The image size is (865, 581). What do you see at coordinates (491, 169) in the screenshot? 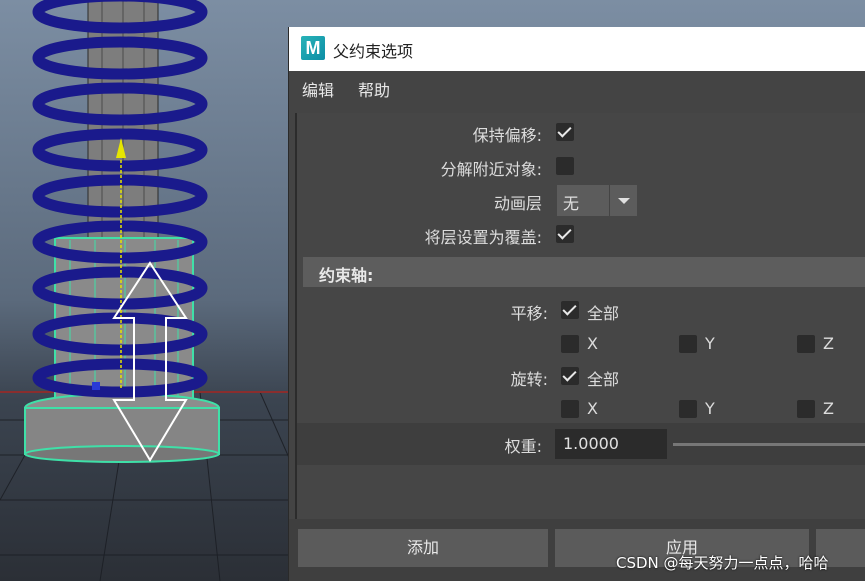
I see `decompose-target-label: 分解附近对象:` at bounding box center [491, 169].